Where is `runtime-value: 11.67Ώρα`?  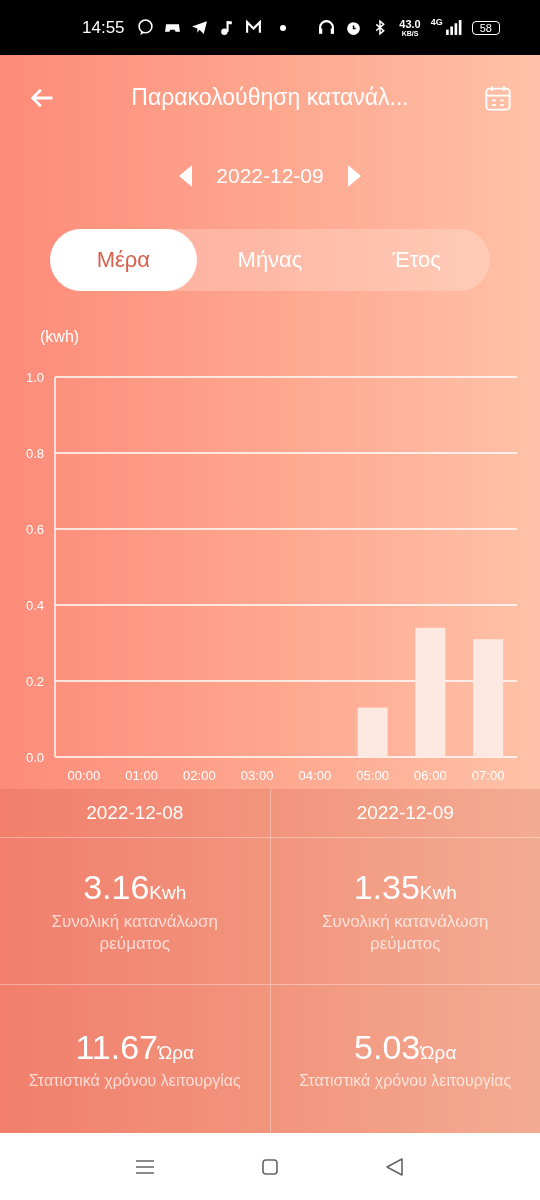 runtime-value: 11.67Ώρα is located at coordinates (135, 1047).